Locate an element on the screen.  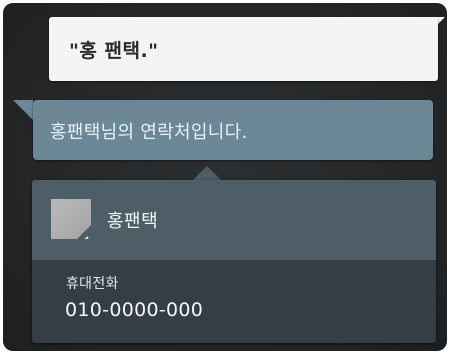
card-pointer-notch is located at coordinates (207, 173).